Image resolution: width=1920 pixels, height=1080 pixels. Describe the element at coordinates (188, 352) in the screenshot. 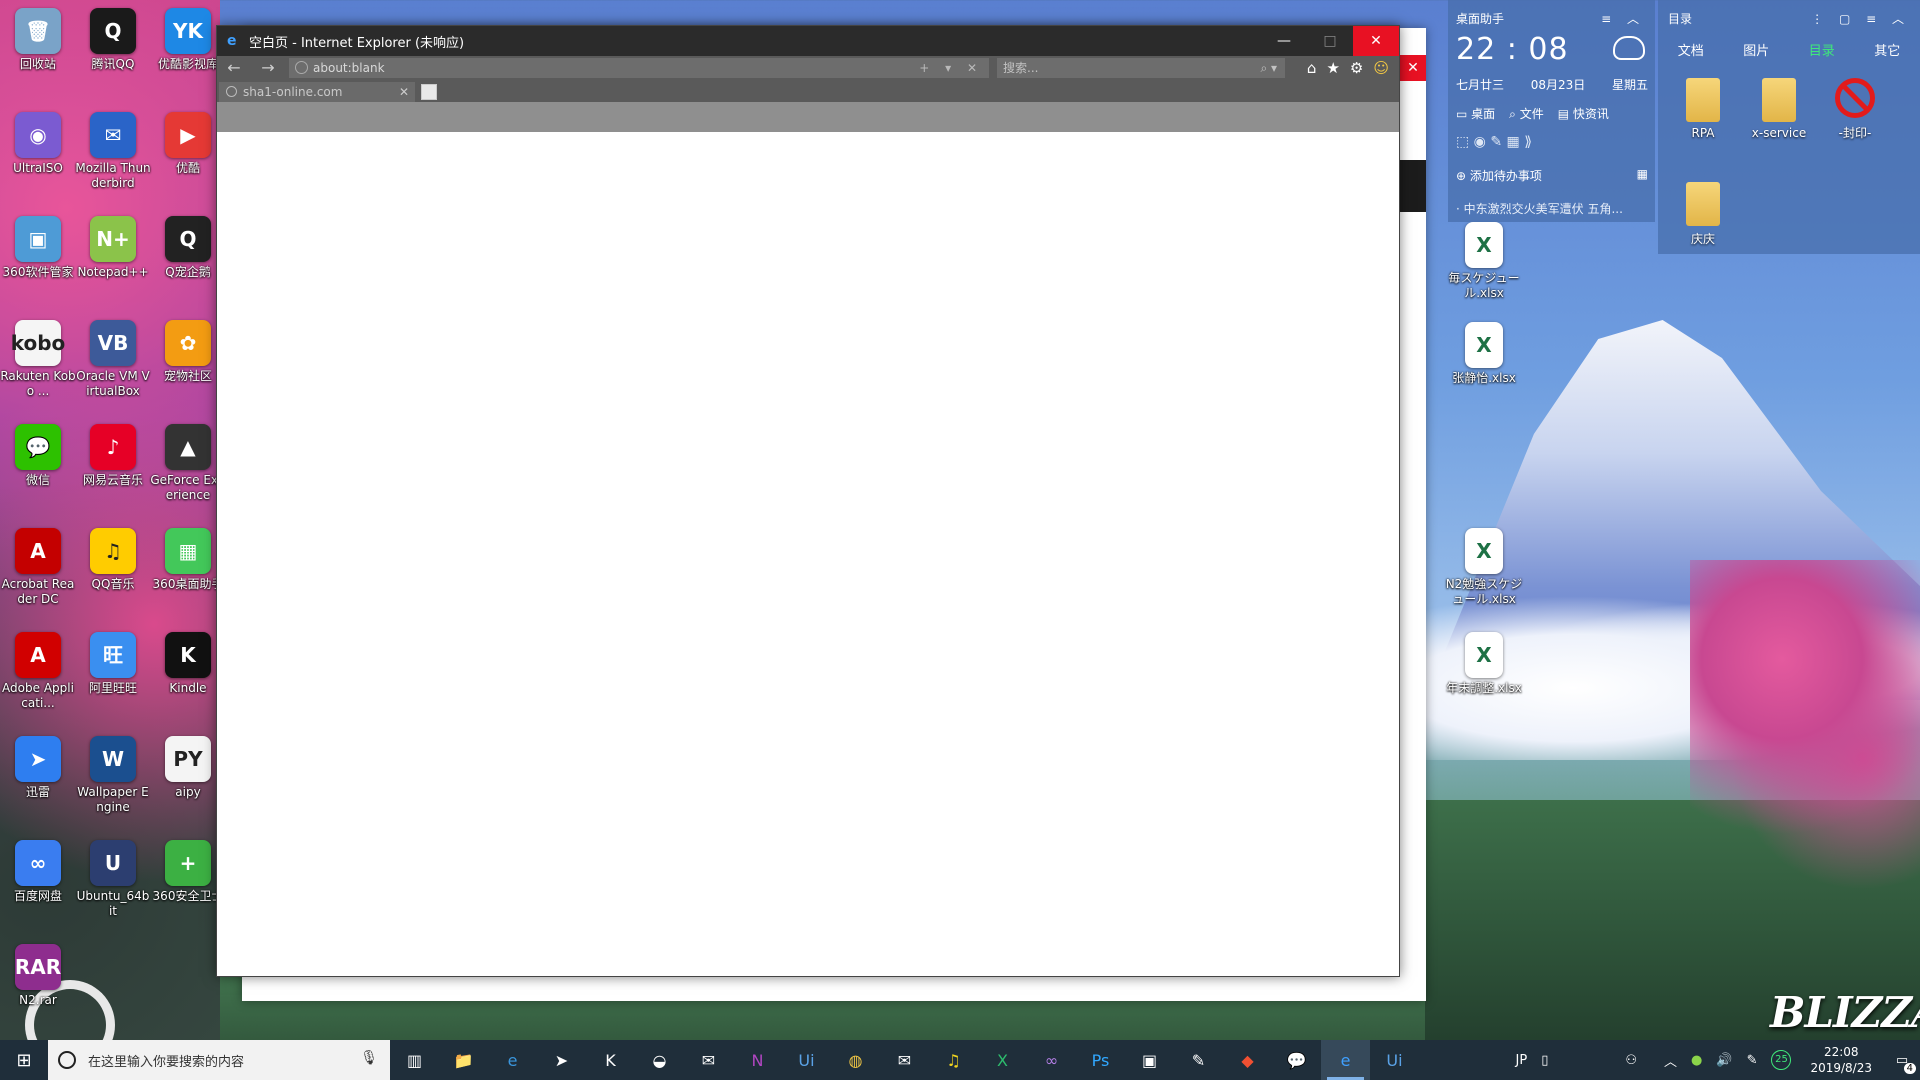

I see `desktop-icon: ✿ 宠物社区` at that location.